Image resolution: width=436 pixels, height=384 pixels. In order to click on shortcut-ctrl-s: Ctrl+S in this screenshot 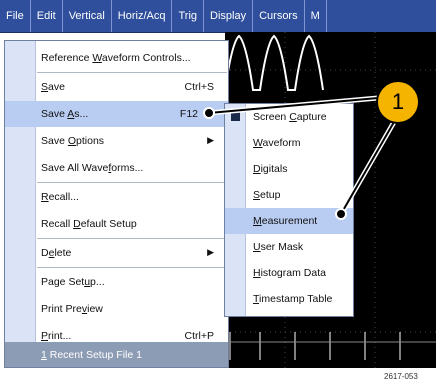, I will do `click(199, 87)`.